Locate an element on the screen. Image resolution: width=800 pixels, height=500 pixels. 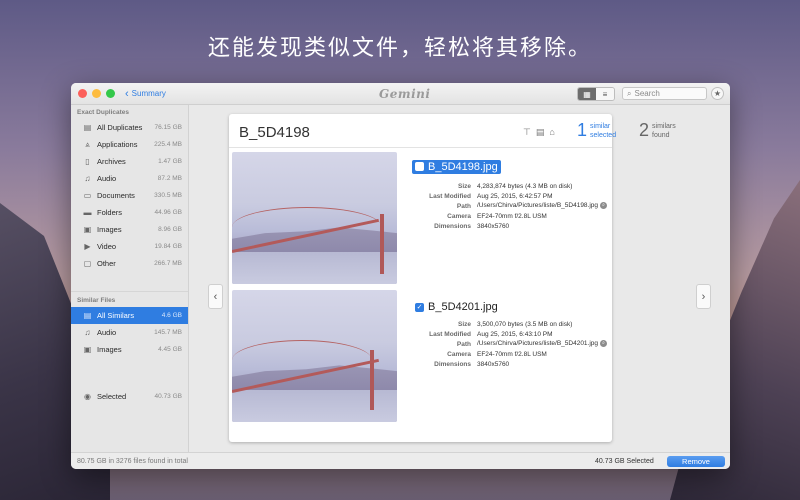
meta-value: 3,500,070 bytes (3.5 MB on disk) is located at coordinates (525, 324).